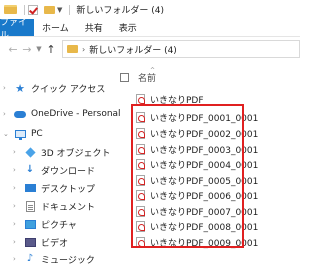 Image resolution: width=320 pixels, height=265 pixels. I want to click on tab-view: 表示, so click(128, 27).